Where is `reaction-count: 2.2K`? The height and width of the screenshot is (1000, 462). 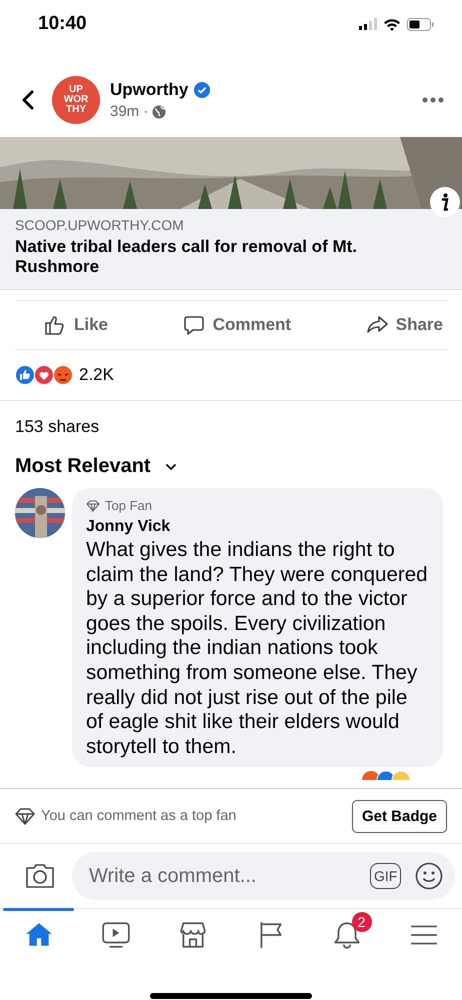
reaction-count: 2.2K is located at coordinates (96, 375).